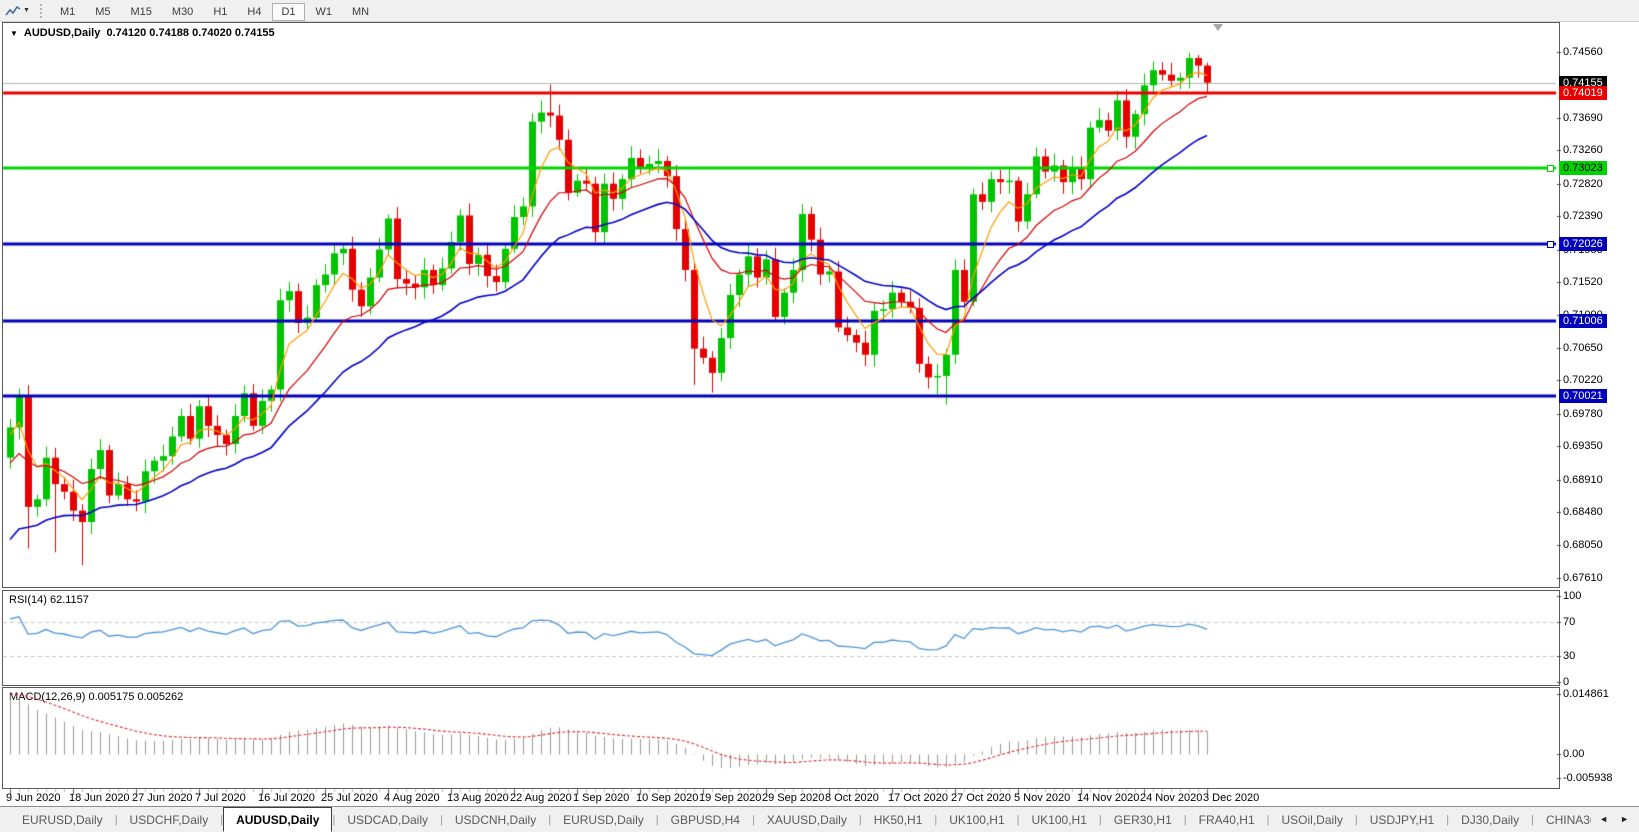  What do you see at coordinates (1583, 150) in the screenshot?
I see `price-tick-label: 0.73260` at bounding box center [1583, 150].